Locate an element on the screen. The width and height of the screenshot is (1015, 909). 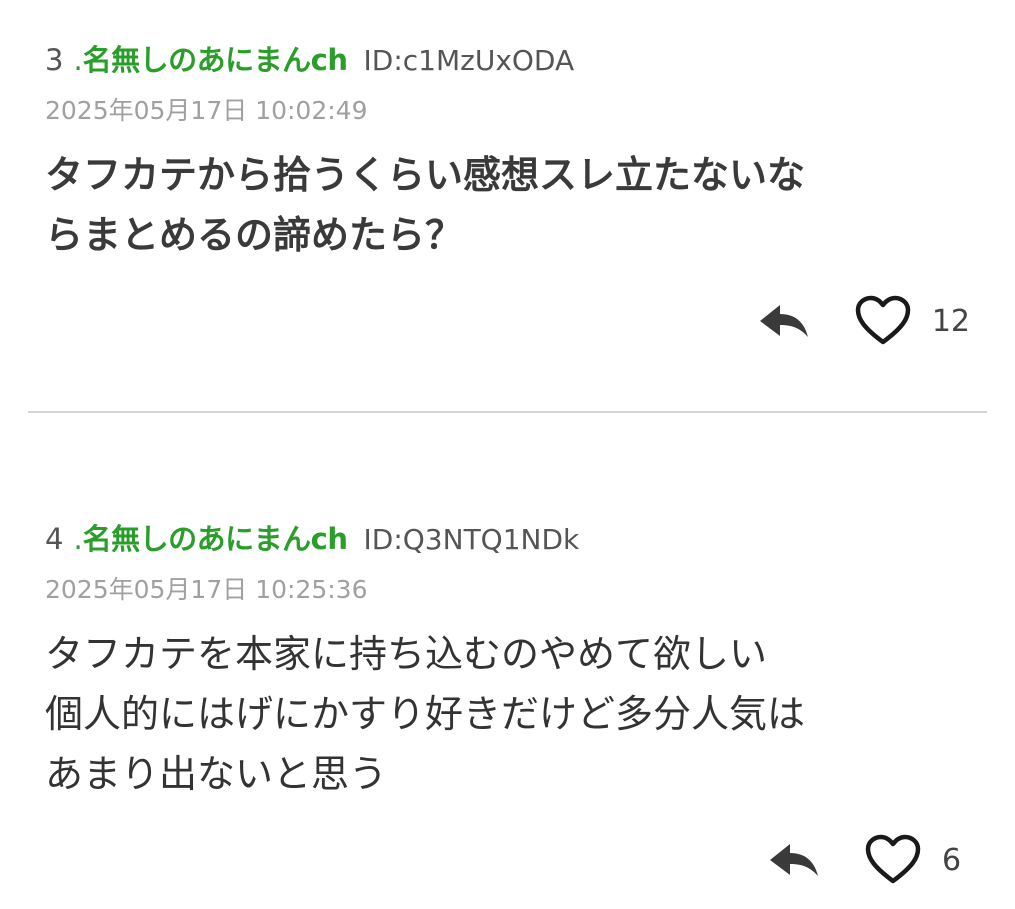
post-divider is located at coordinates (507, 412).